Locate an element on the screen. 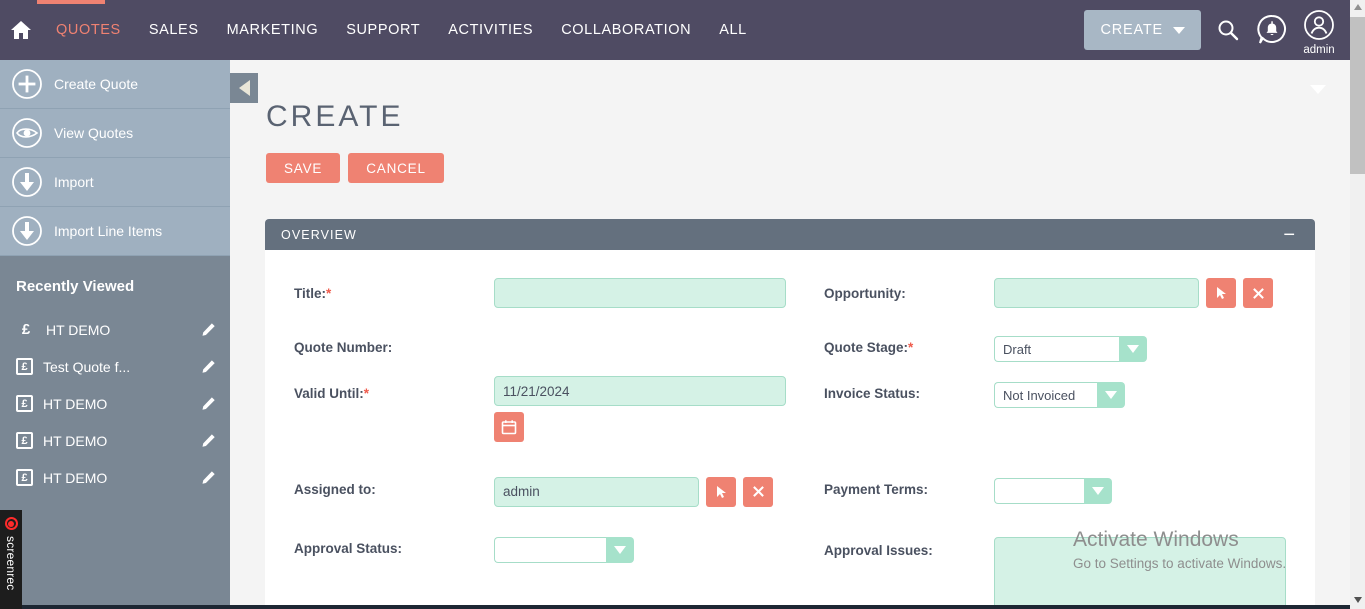  quote-stage-select: Draft is located at coordinates (1070, 349).